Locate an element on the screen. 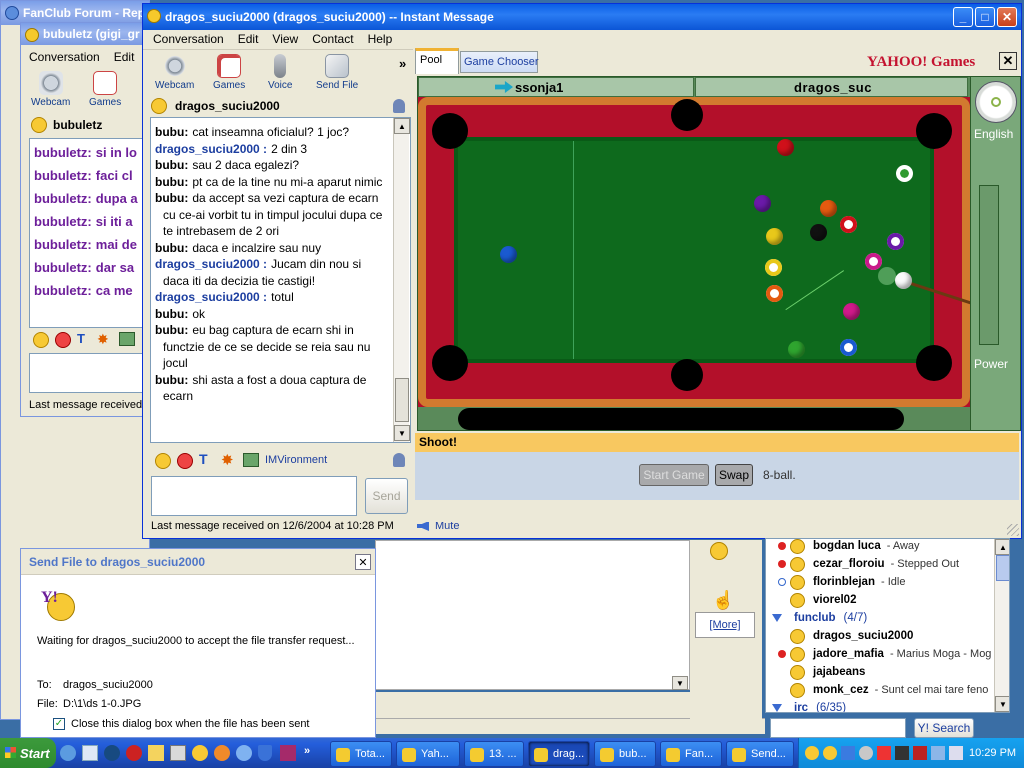 This screenshot has height=768, width=1024. menu-contact: Contact is located at coordinates (332, 39).